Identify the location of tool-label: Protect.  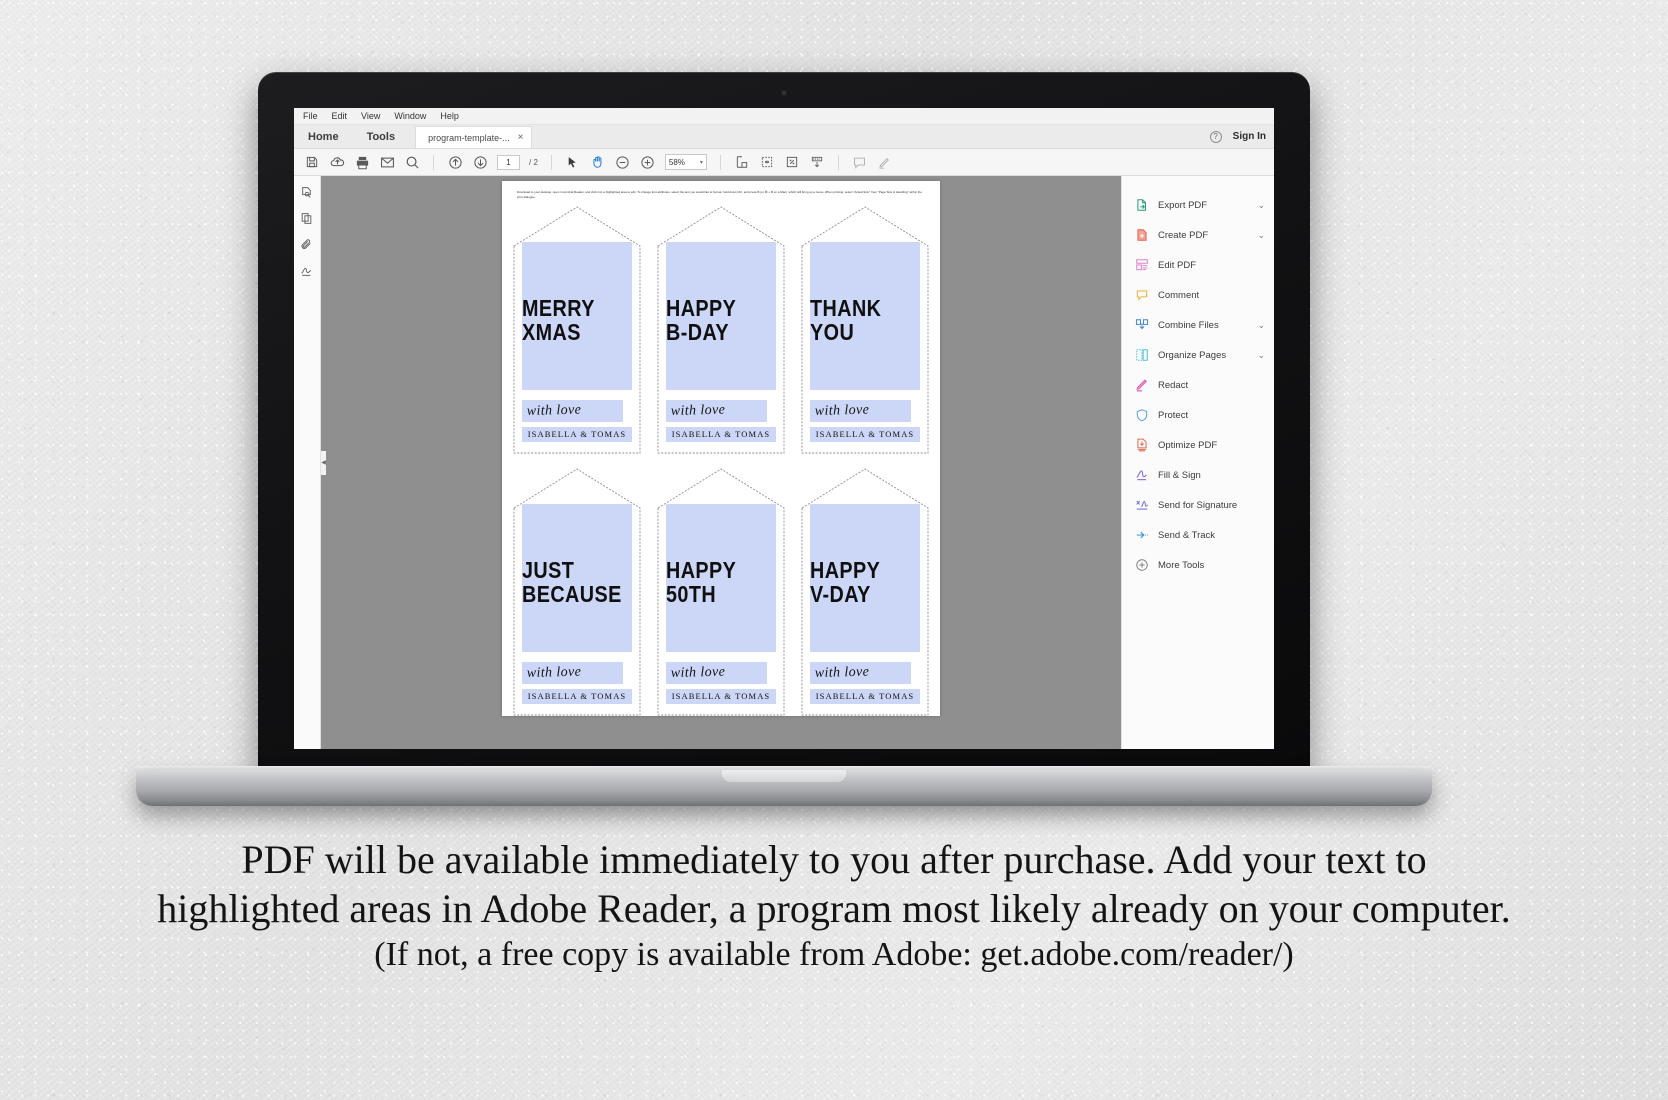
(1173, 415).